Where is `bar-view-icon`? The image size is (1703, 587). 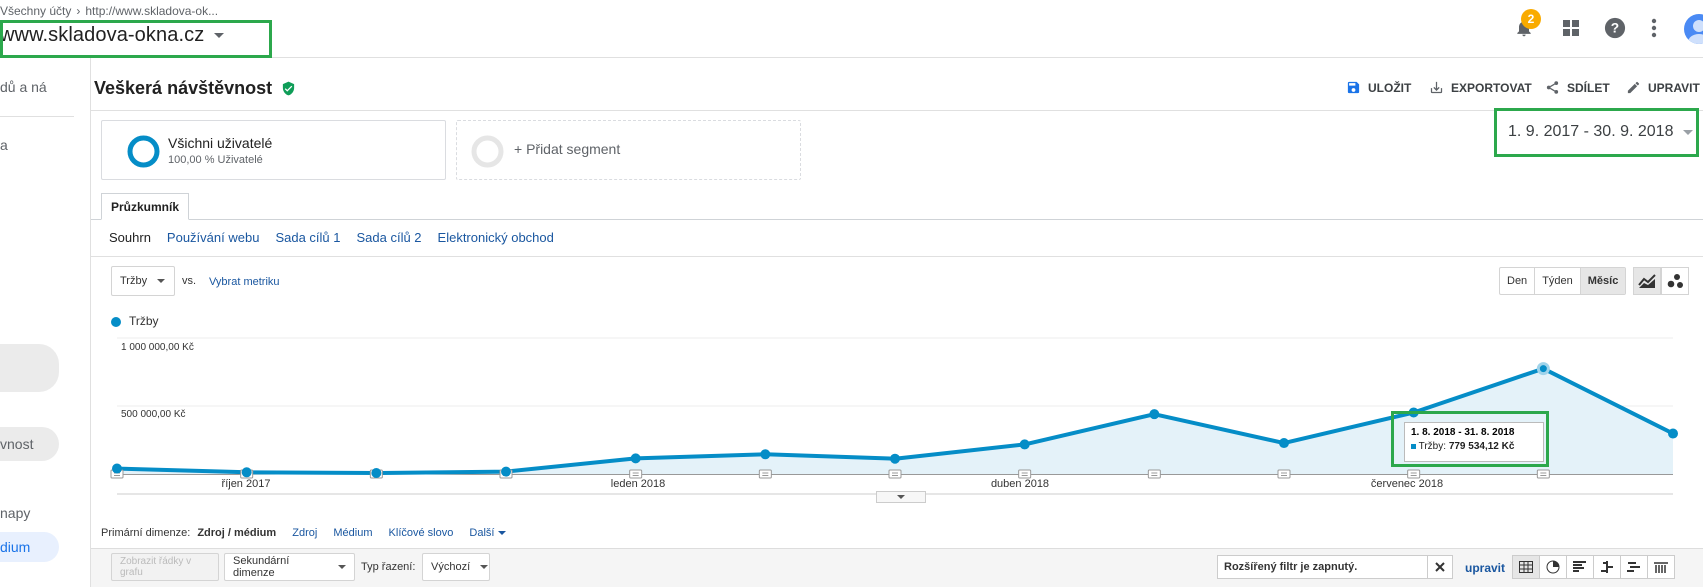 bar-view-icon is located at coordinates (1579, 566).